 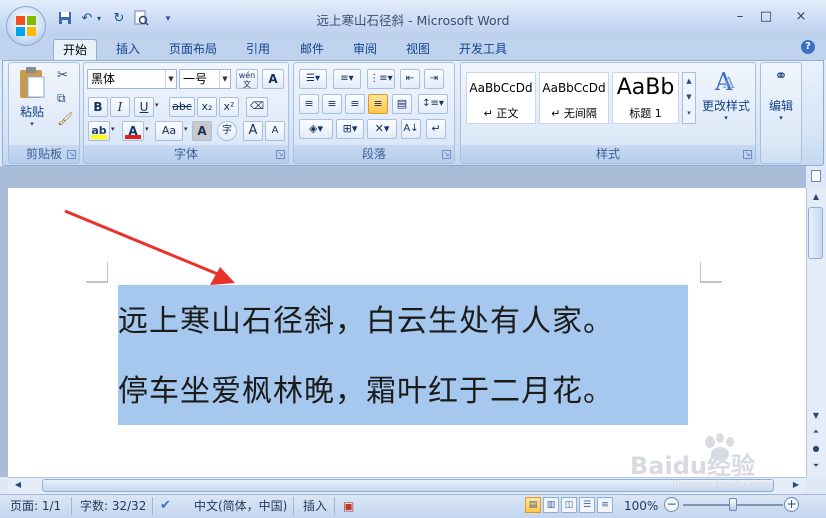 I want to click on style-no-spacing: AaBbCcDd ↵ 无间隔, so click(x=574, y=98).